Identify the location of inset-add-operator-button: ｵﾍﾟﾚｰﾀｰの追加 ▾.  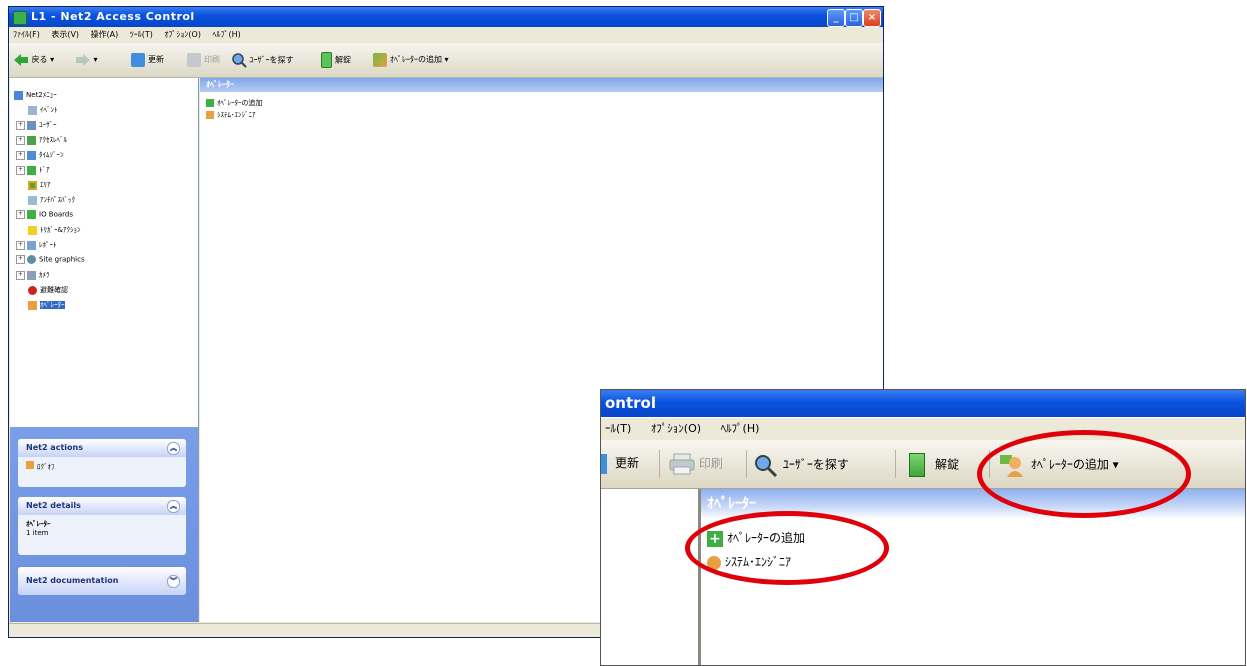
(1059, 465).